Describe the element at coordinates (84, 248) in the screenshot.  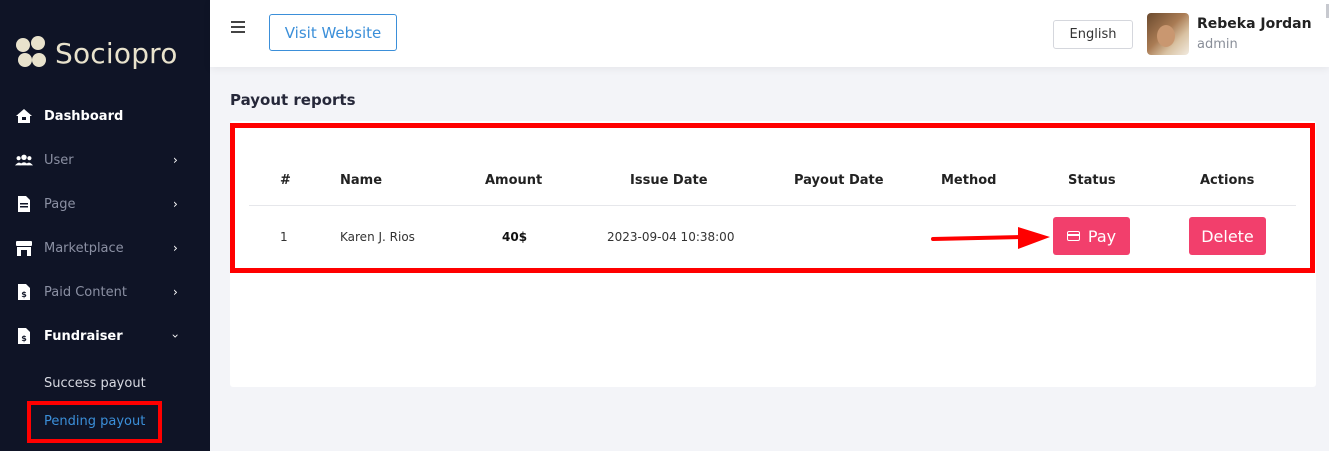
I see `sidebar-item-label: Marketplace` at that location.